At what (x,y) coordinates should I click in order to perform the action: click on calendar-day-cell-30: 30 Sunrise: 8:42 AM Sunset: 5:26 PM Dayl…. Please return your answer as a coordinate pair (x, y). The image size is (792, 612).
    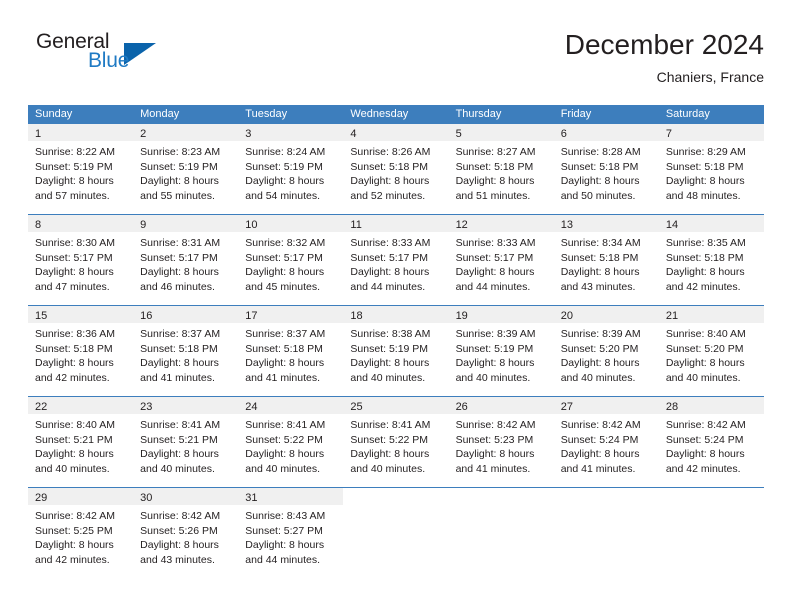
    Looking at the image, I should click on (186, 529).